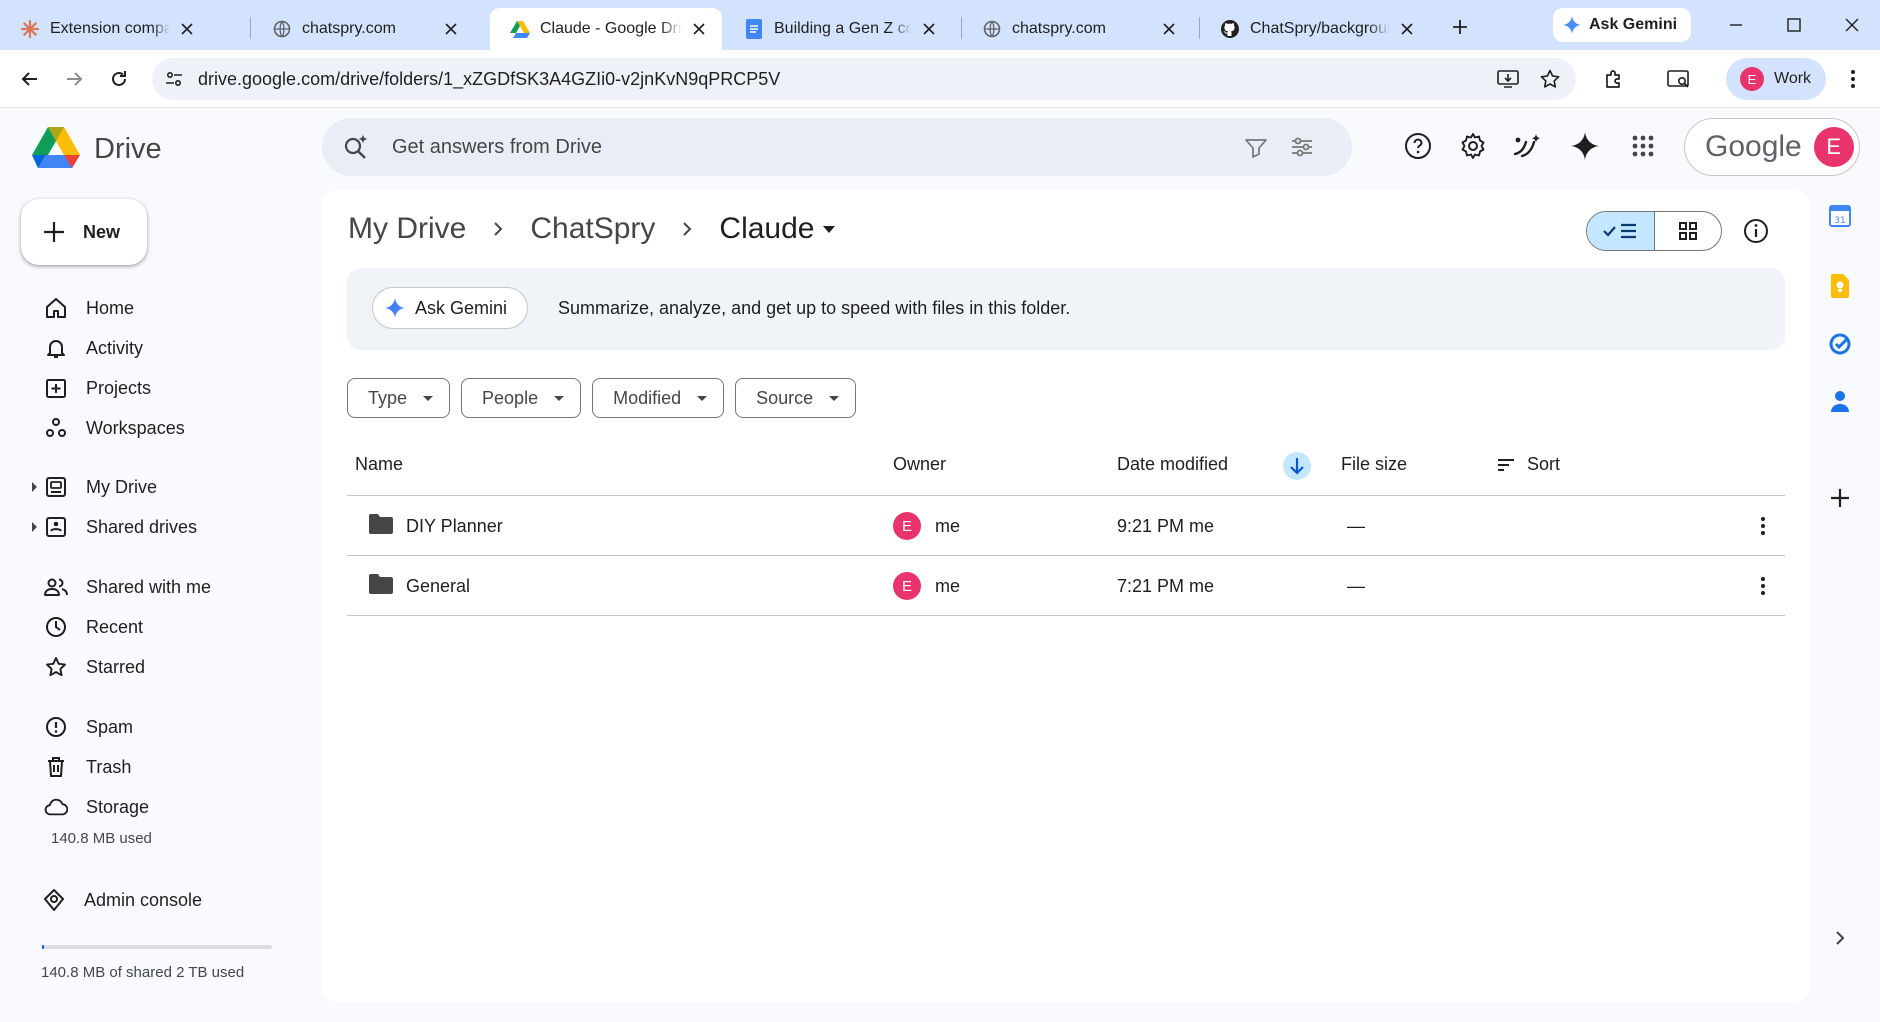 The height and width of the screenshot is (1022, 1880). What do you see at coordinates (1794, 25) in the screenshot?
I see `maximize-button` at bounding box center [1794, 25].